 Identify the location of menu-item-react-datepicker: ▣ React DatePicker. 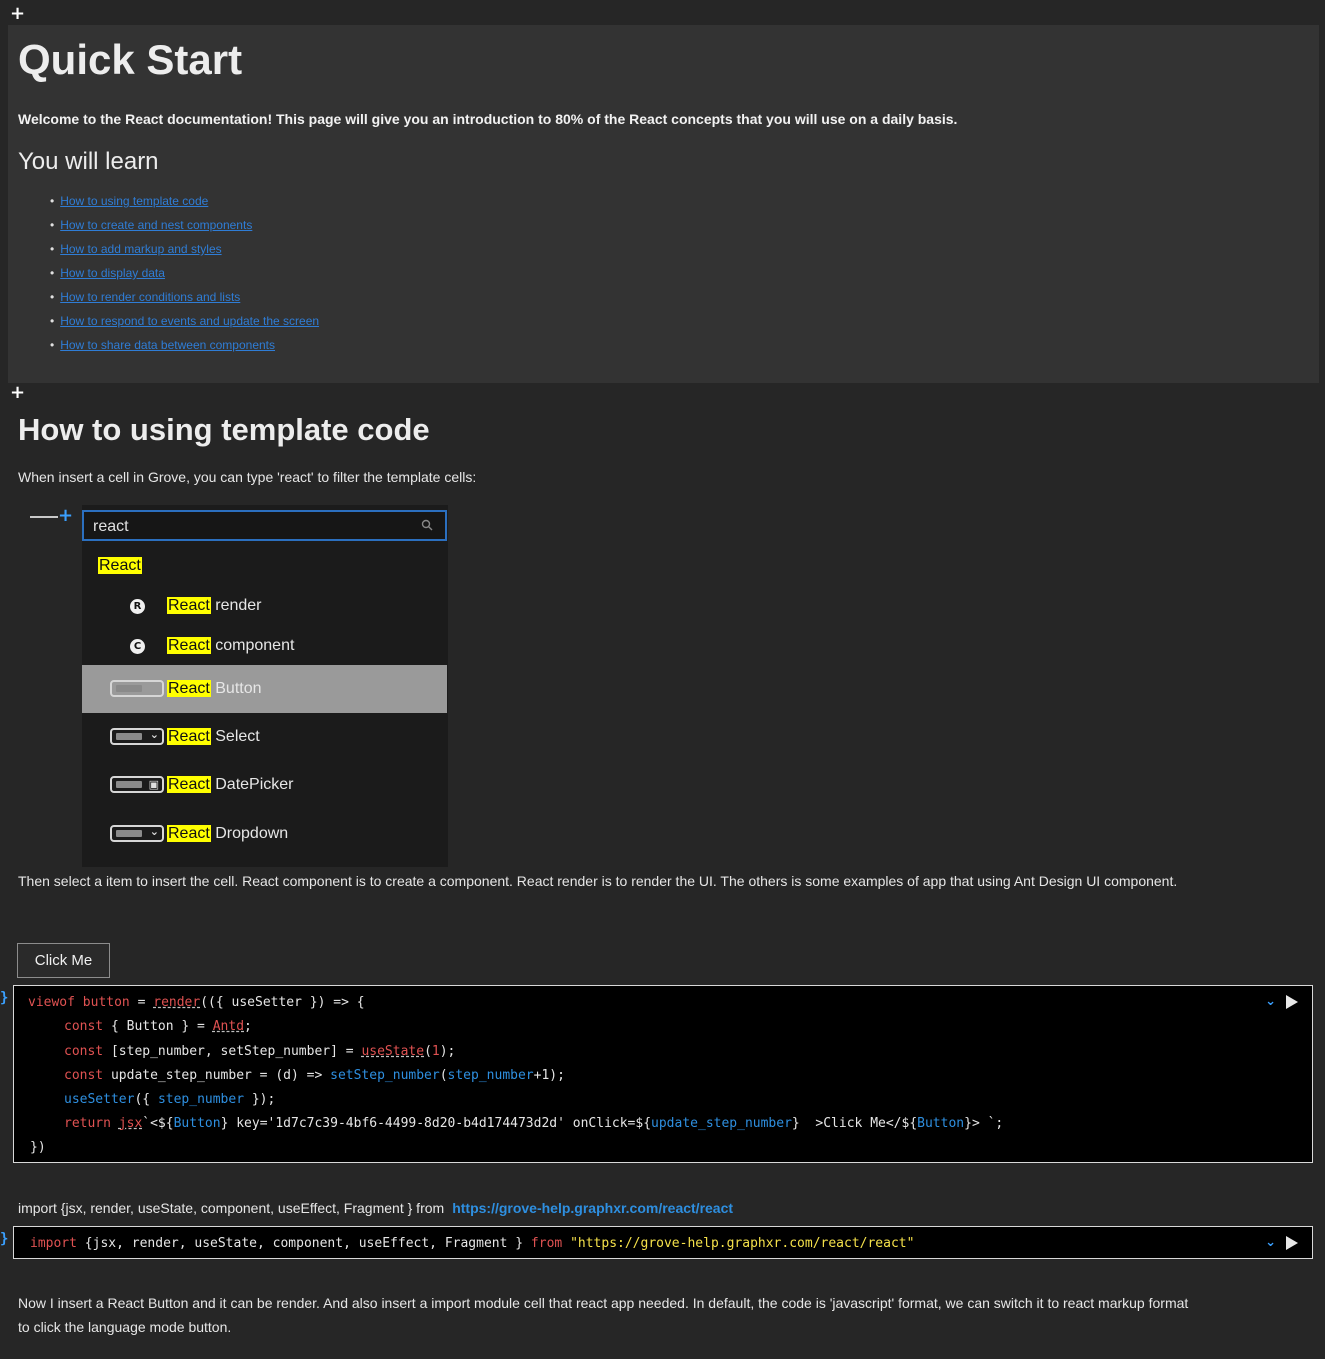
(264, 785).